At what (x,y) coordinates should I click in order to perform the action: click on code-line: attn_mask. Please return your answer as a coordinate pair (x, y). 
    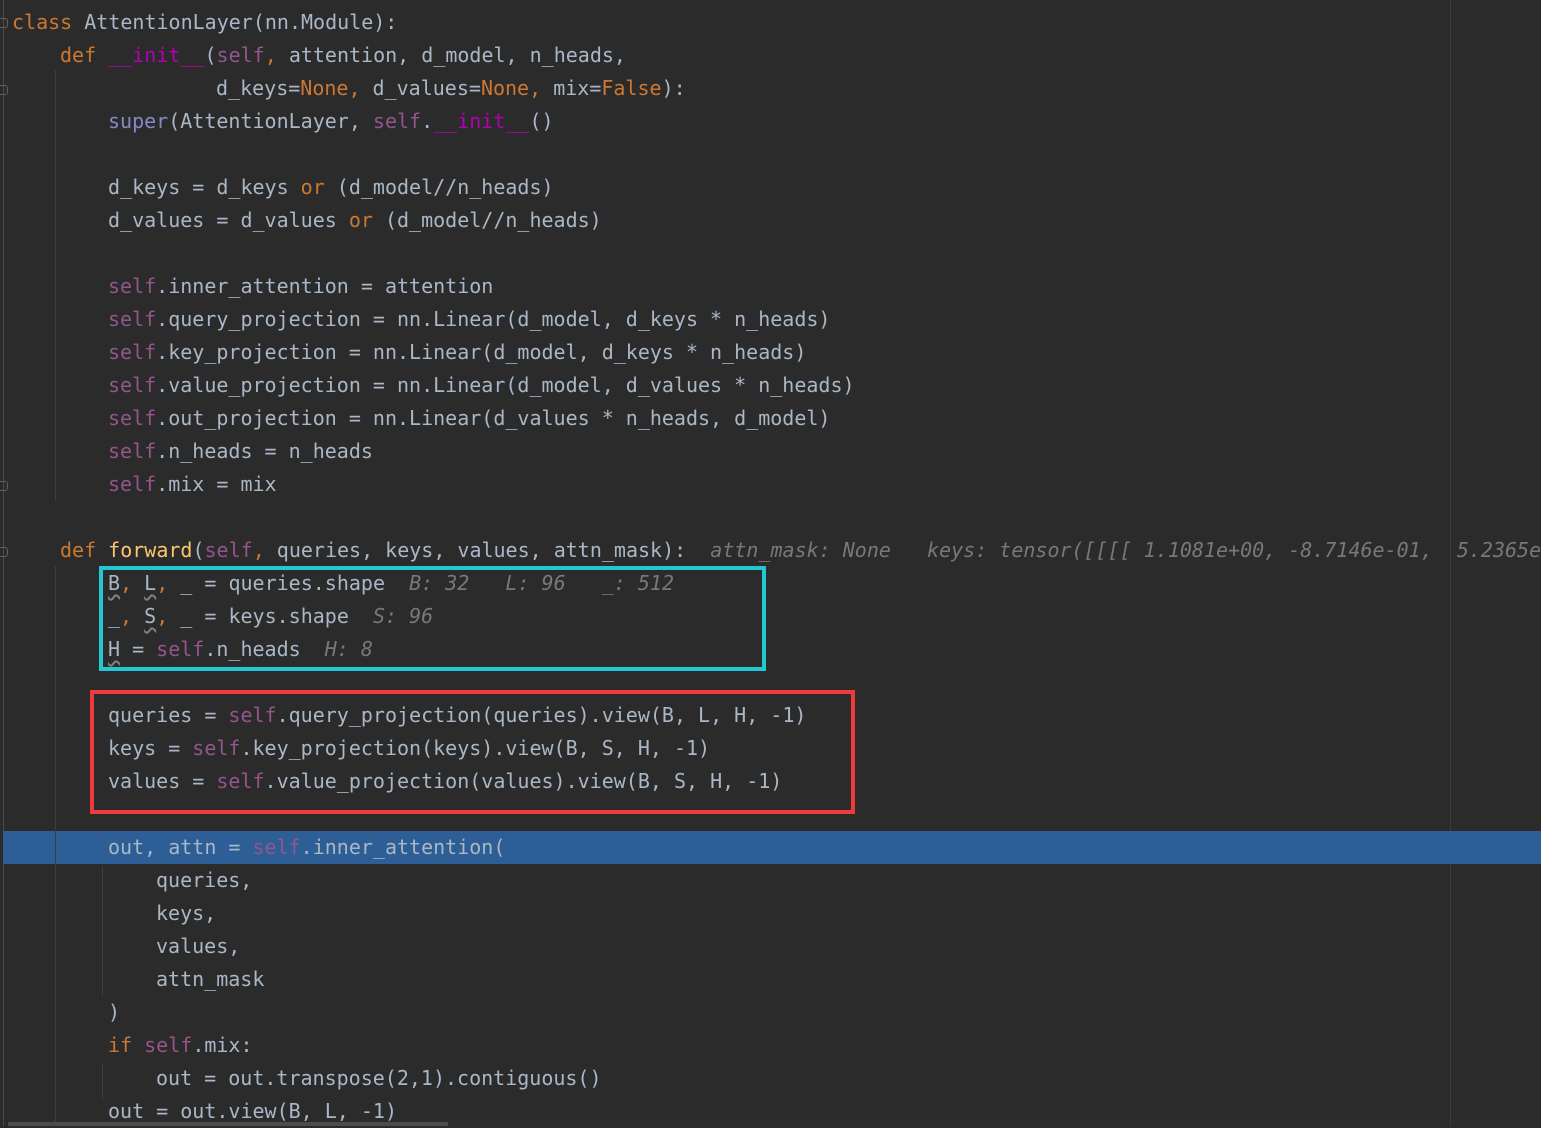
    Looking at the image, I should click on (210, 979).